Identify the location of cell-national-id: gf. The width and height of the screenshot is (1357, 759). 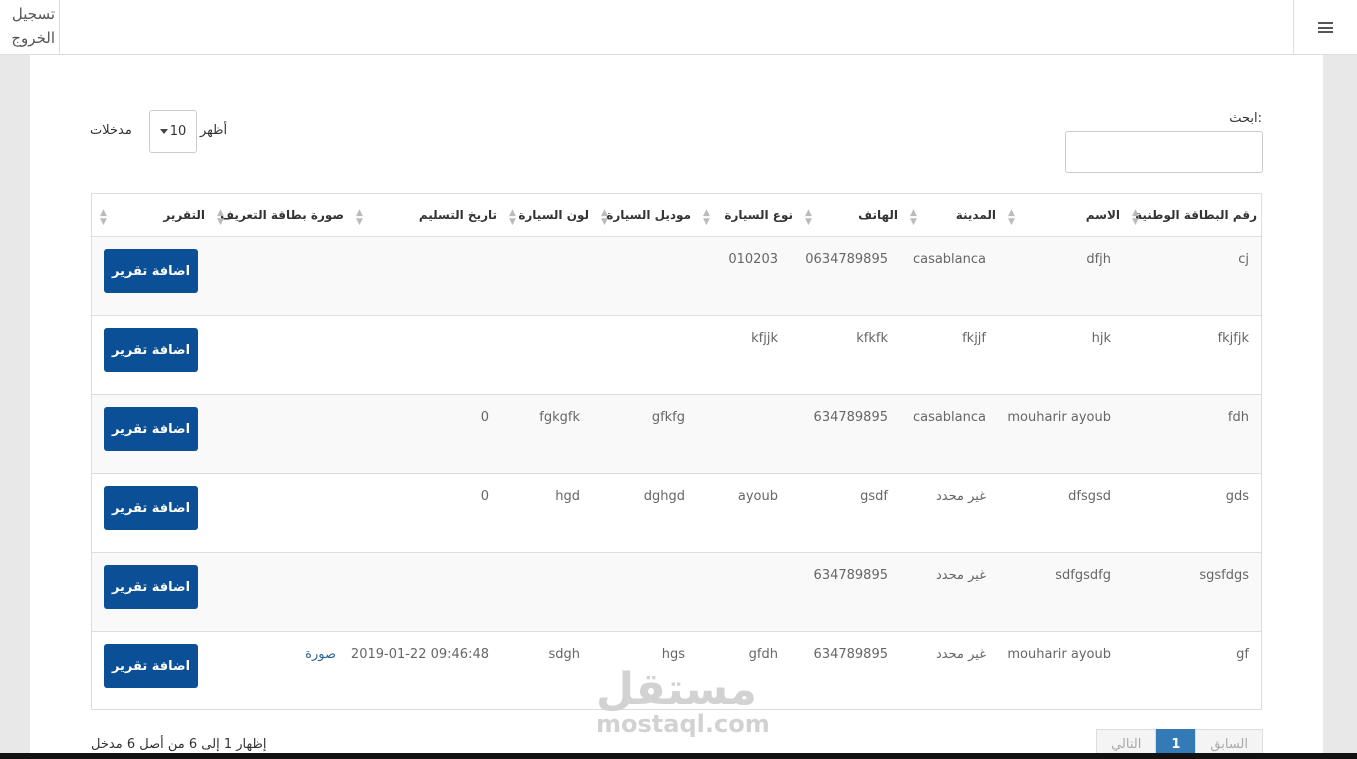
(1242, 654).